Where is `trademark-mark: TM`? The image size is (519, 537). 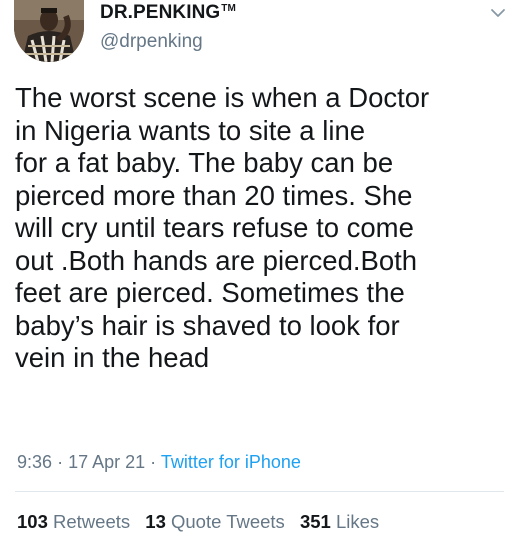
trademark-mark: TM is located at coordinates (228, 8).